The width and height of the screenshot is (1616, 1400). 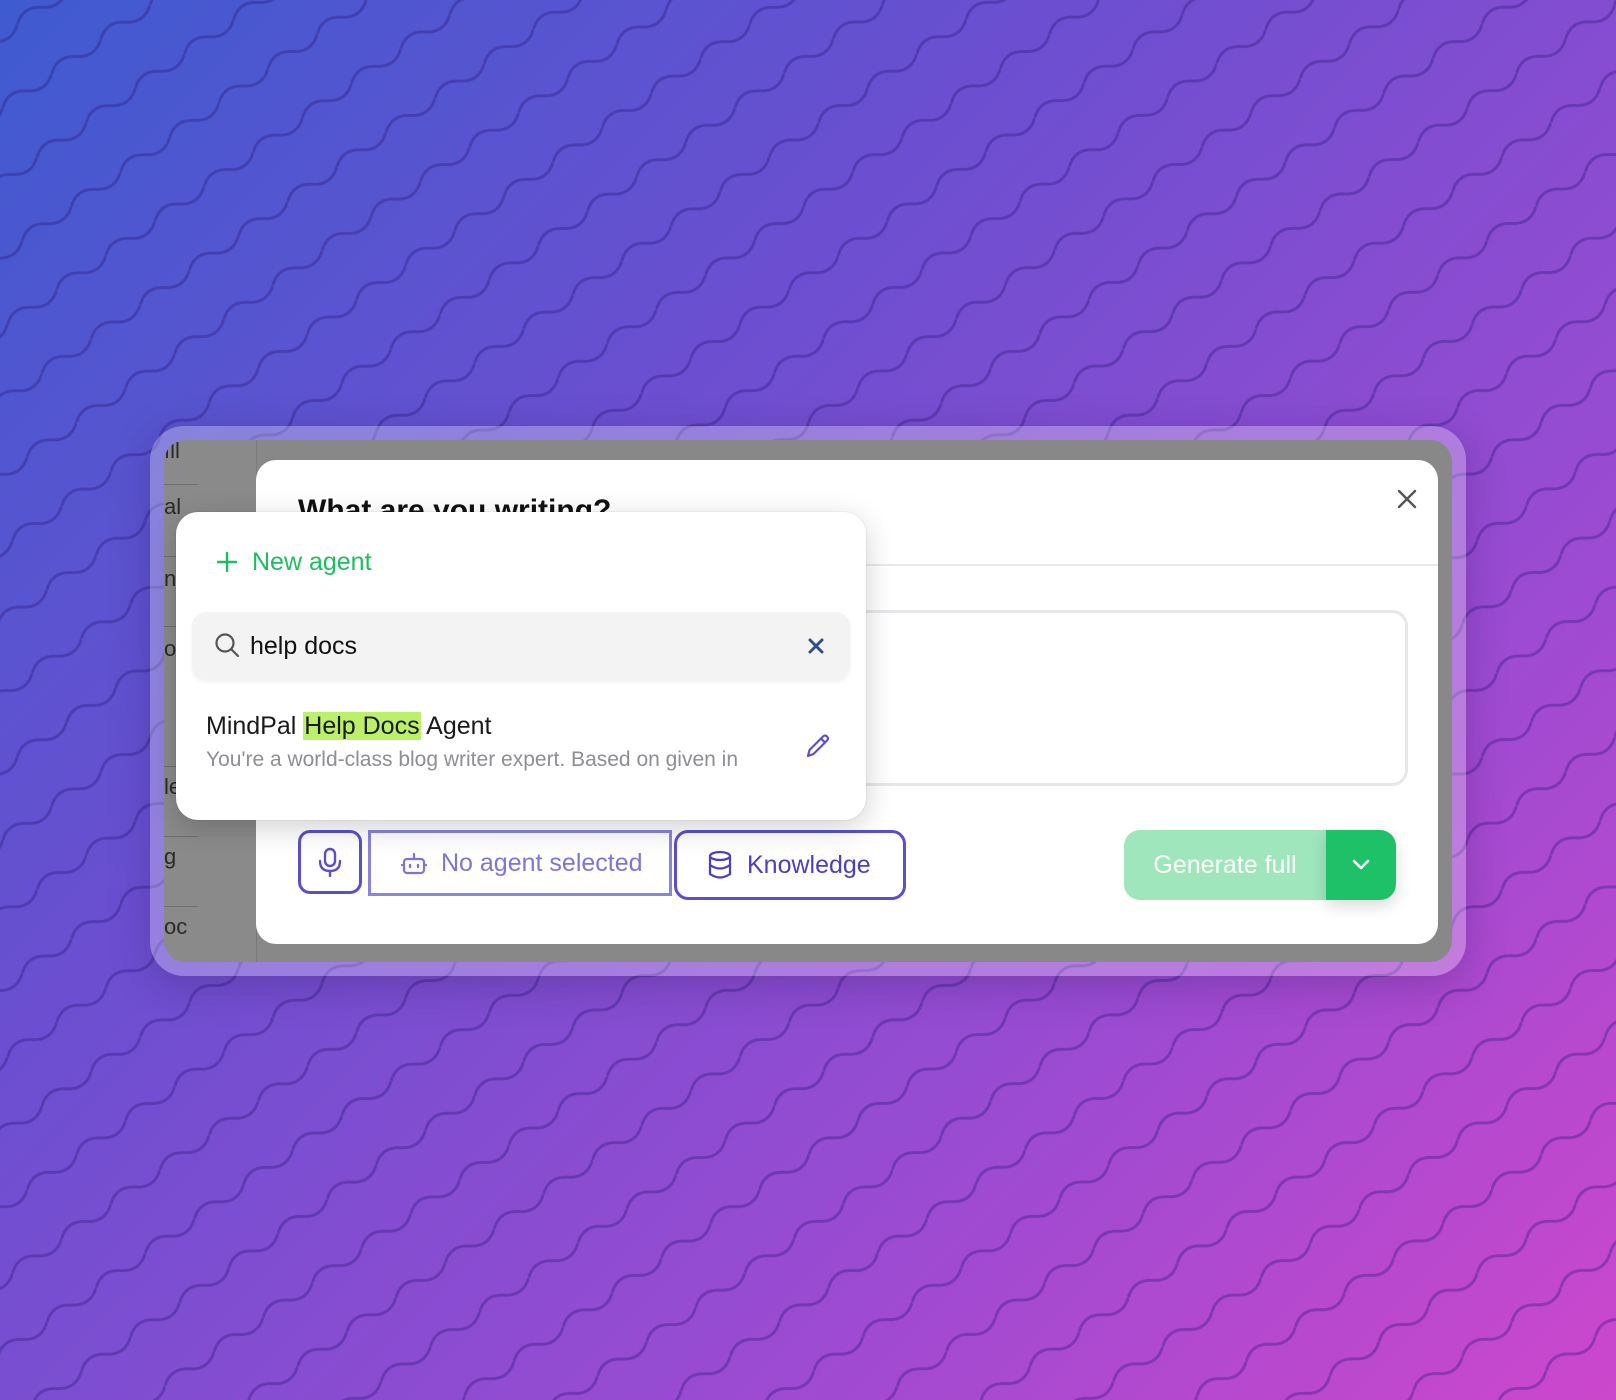 I want to click on voice-input-button, so click(x=330, y=862).